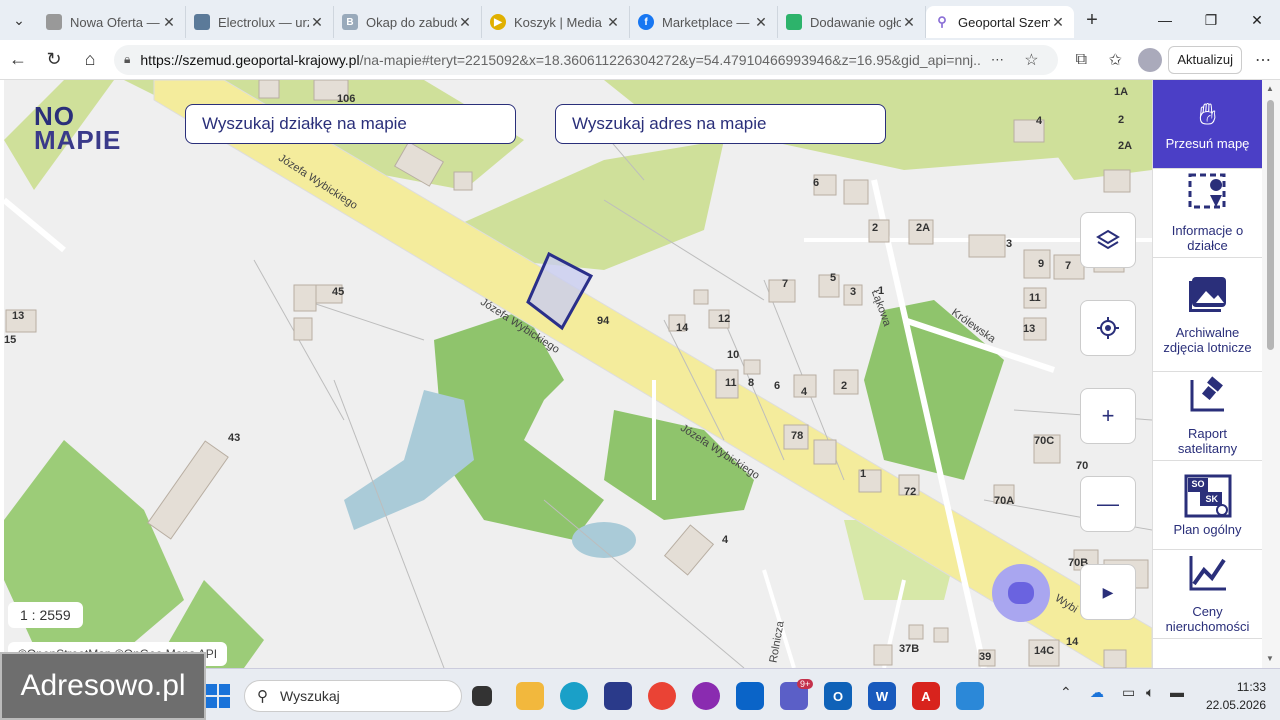 This screenshot has width=1280, height=720. I want to click on display-icon: ▭, so click(1128, 692).